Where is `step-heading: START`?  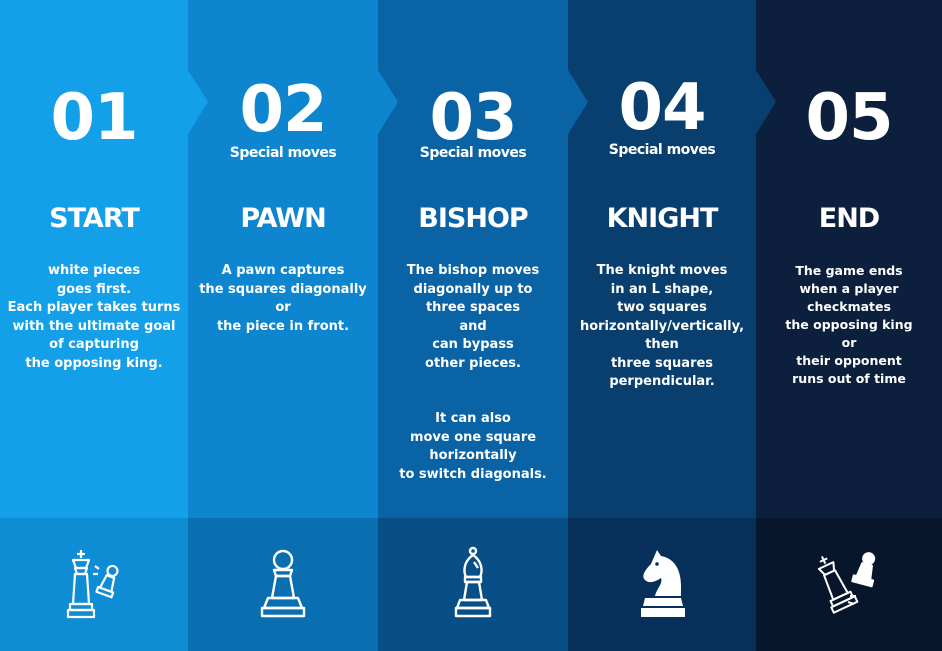
step-heading: START is located at coordinates (94, 218).